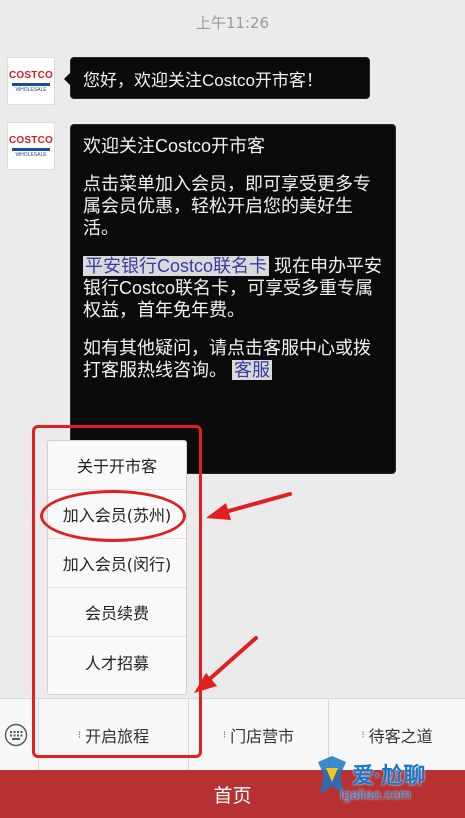 This screenshot has height=818, width=465. I want to click on menu-tab-start-journey: ⁝ 开启旅程, so click(113, 735).